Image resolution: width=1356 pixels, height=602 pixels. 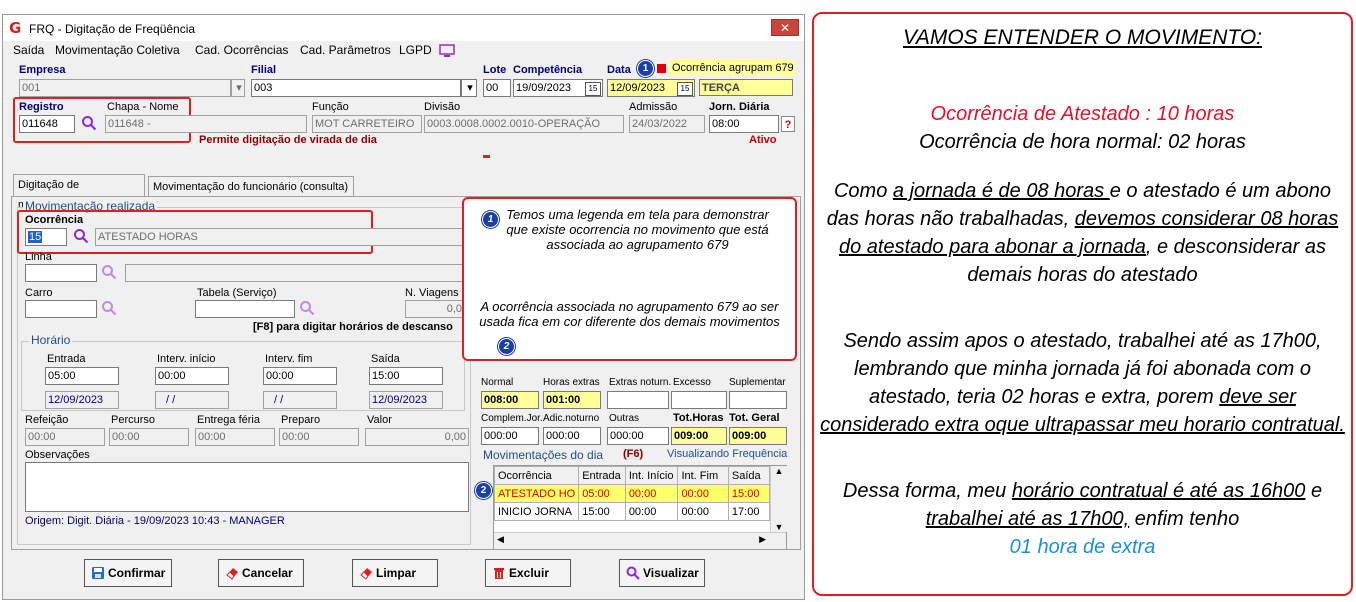 I want to click on confirmar-button: Confirmar, so click(x=128, y=573).